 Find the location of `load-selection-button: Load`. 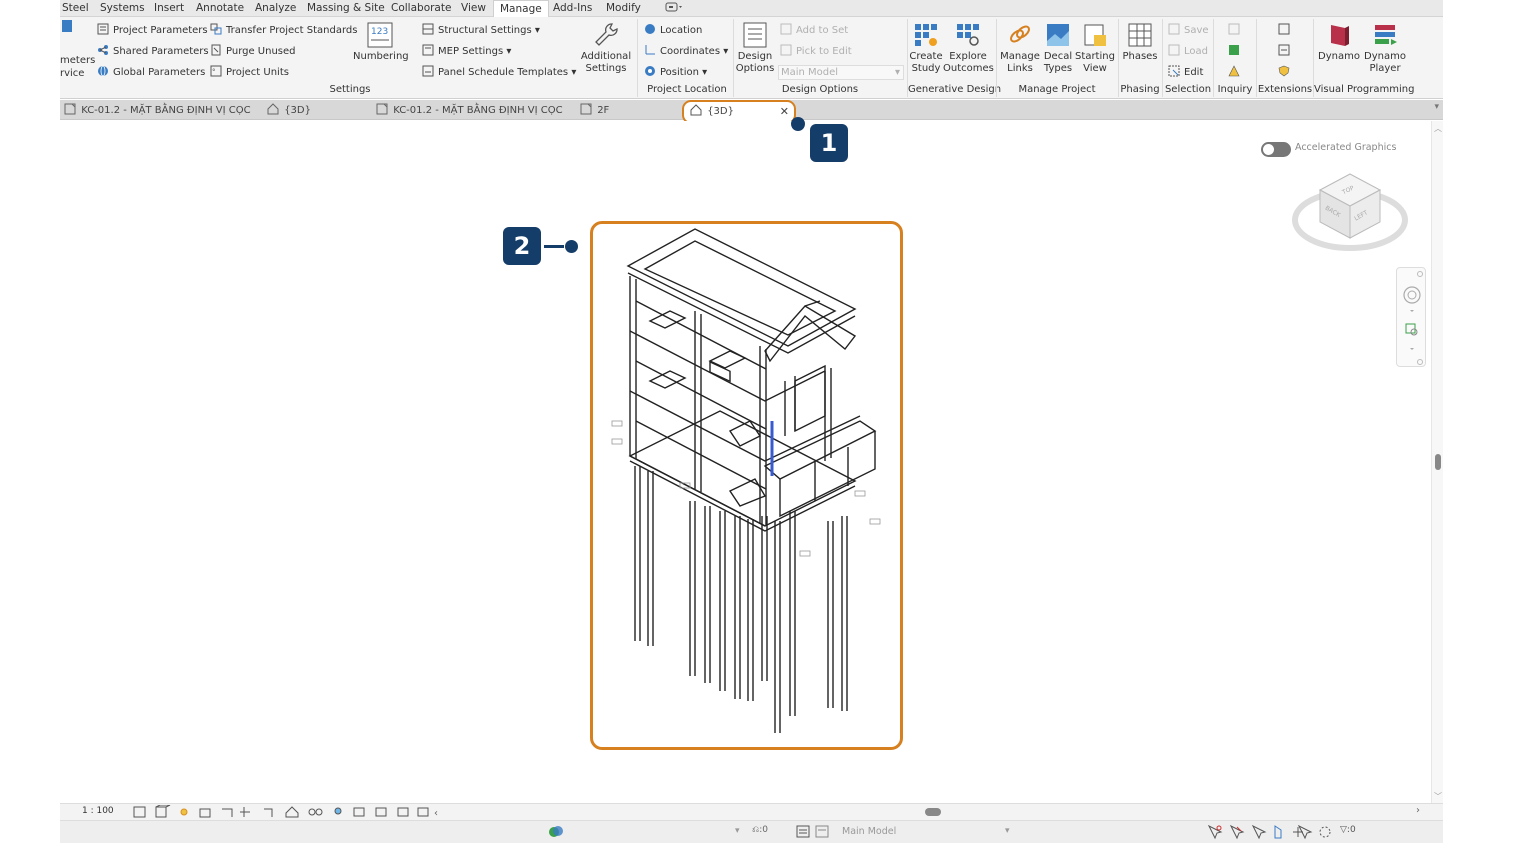

load-selection-button: Load is located at coordinates (1188, 52).